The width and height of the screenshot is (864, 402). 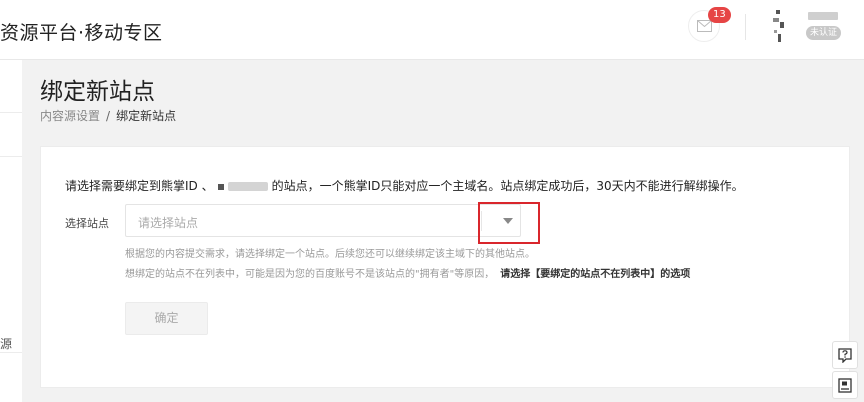 I want to click on sidebar-item-label-fragment: 源, so click(x=6, y=343).